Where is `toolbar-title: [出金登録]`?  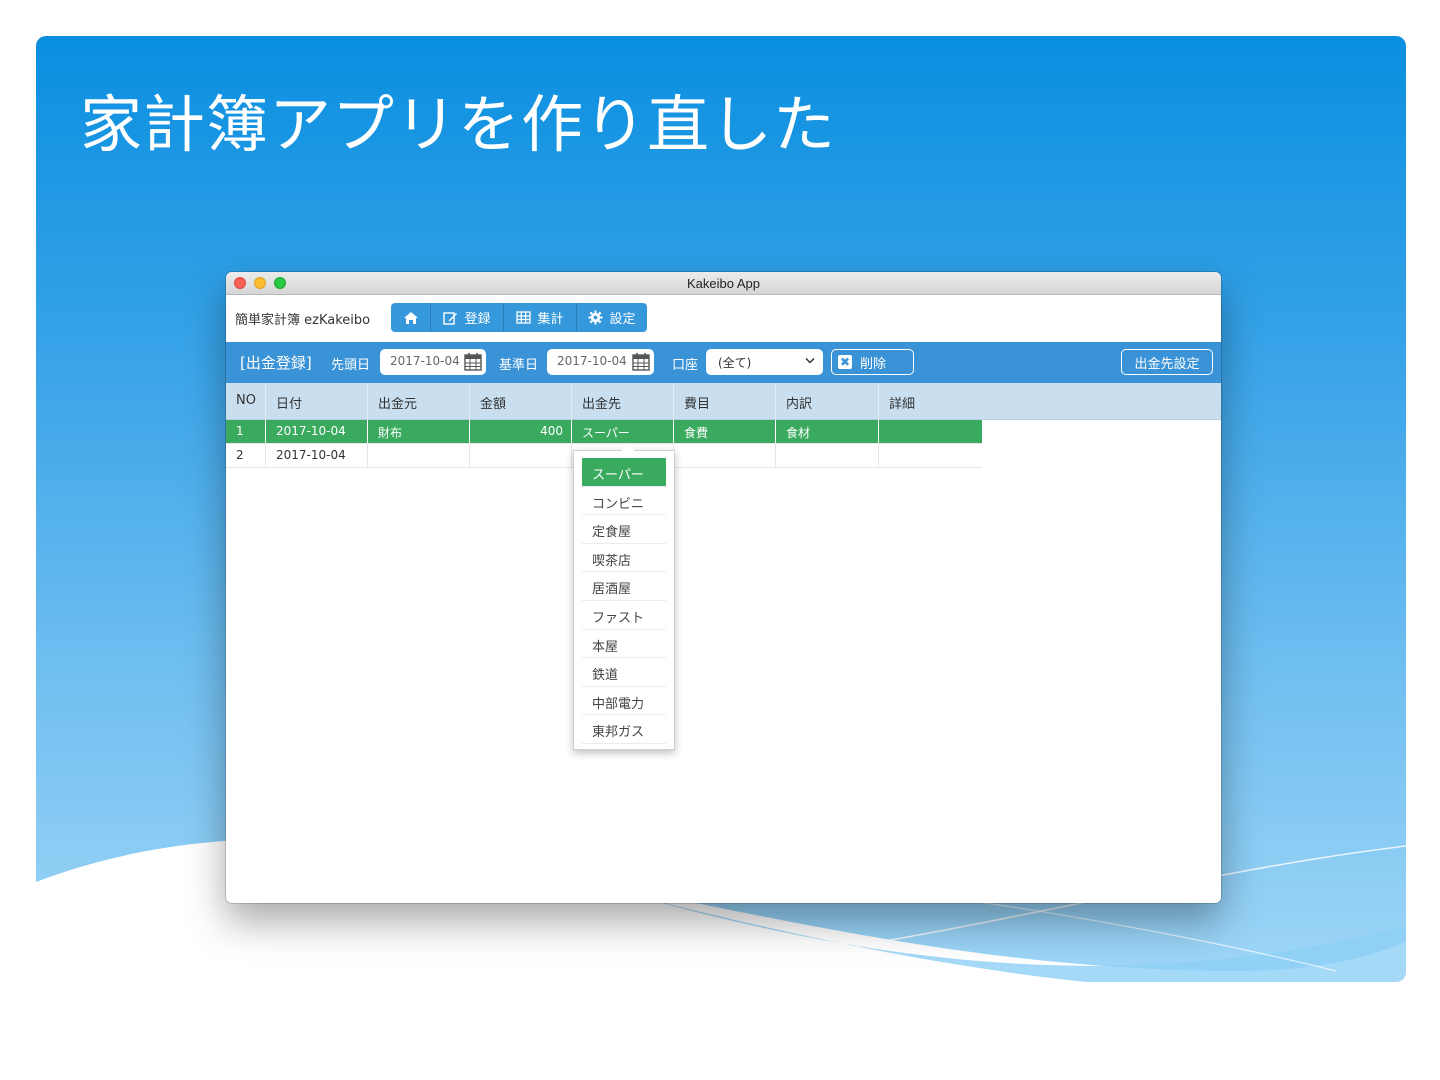
toolbar-title: [出金登録] is located at coordinates (276, 363).